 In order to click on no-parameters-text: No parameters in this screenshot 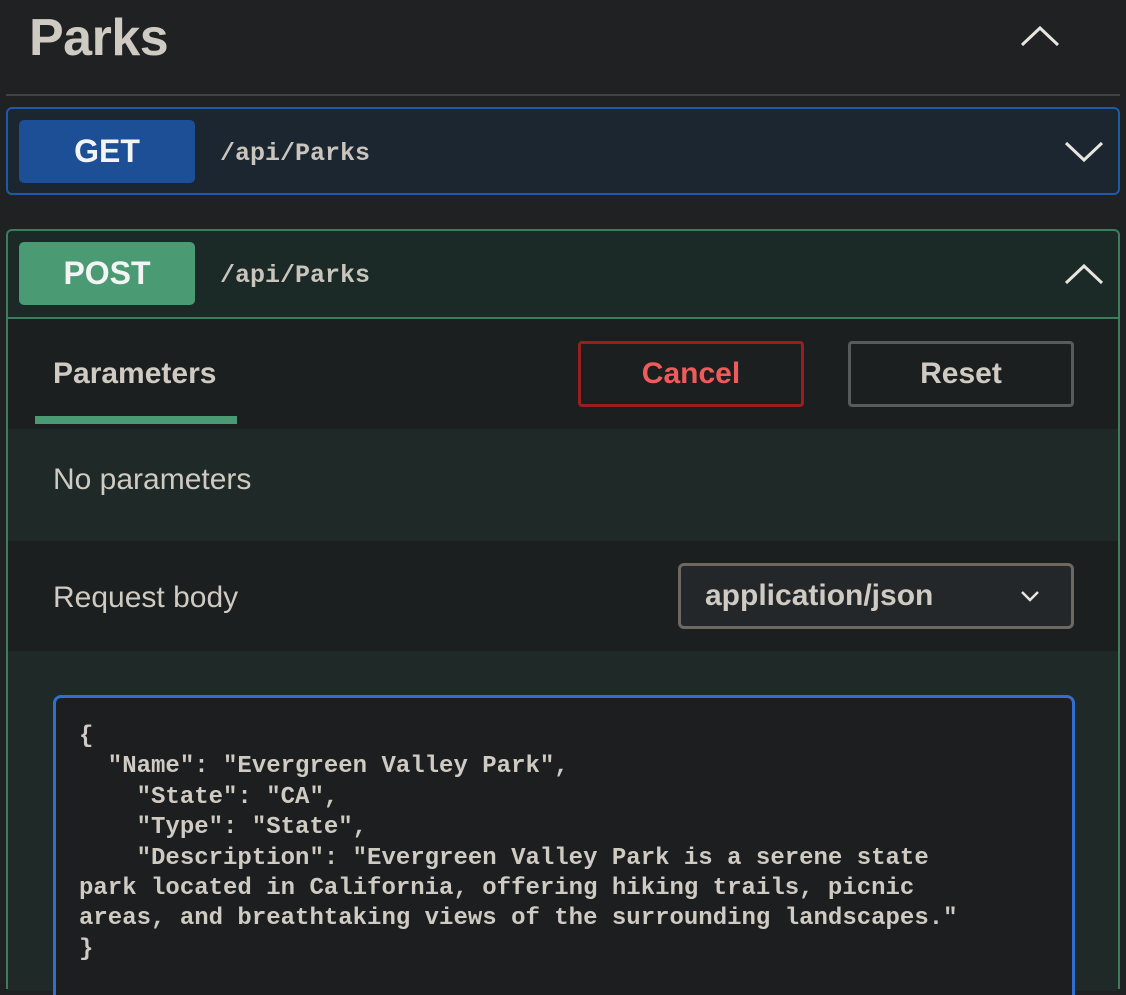, I will do `click(152, 479)`.